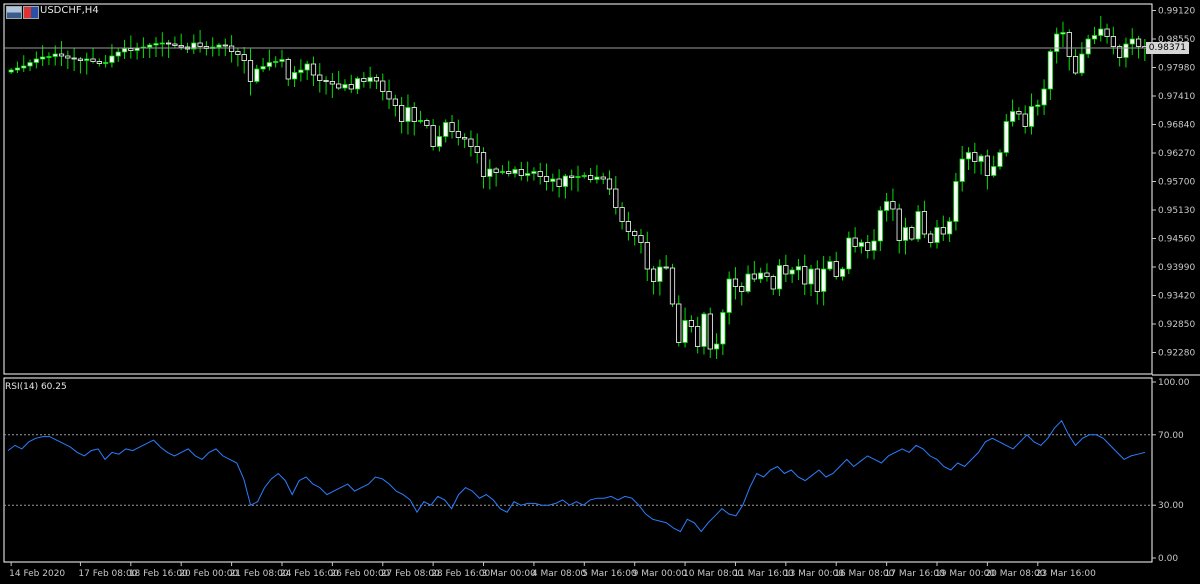  Describe the element at coordinates (559, 574) in the screenshot. I see `time-axis-tick-label: 4 Mar 08:00` at that location.